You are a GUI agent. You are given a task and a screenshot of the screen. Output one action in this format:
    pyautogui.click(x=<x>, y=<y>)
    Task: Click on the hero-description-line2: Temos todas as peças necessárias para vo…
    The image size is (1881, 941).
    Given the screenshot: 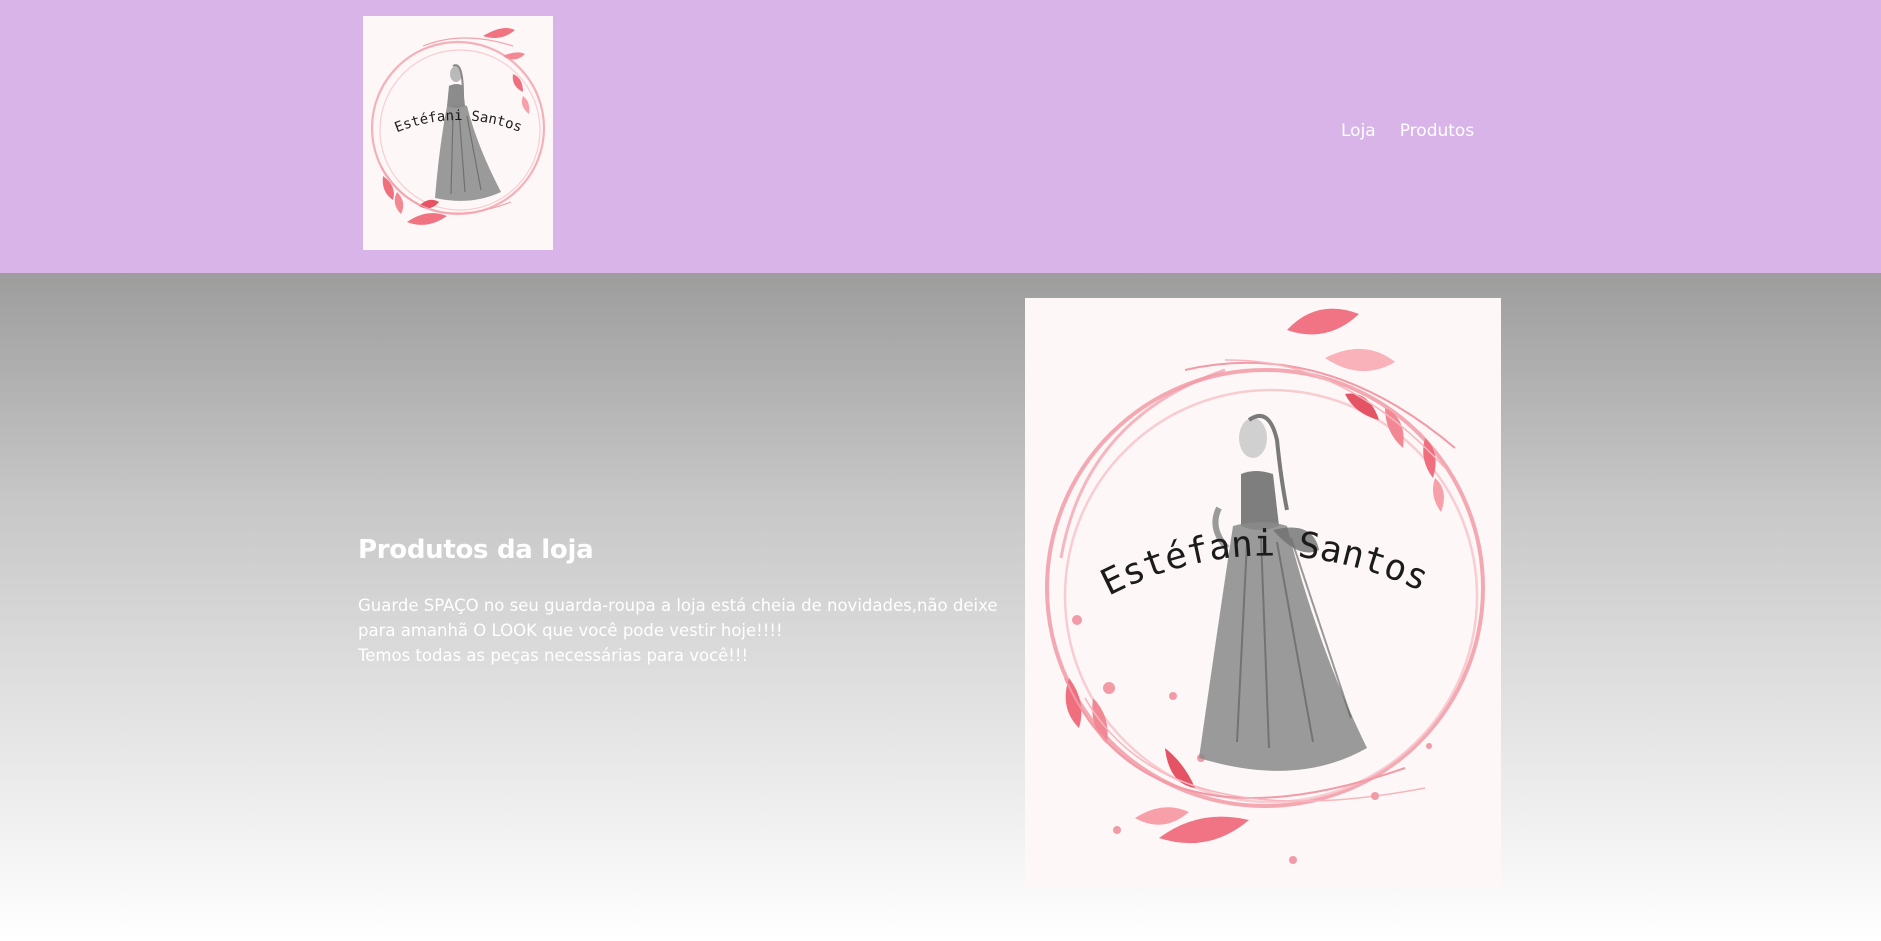 What is the action you would take?
    pyautogui.click(x=553, y=655)
    